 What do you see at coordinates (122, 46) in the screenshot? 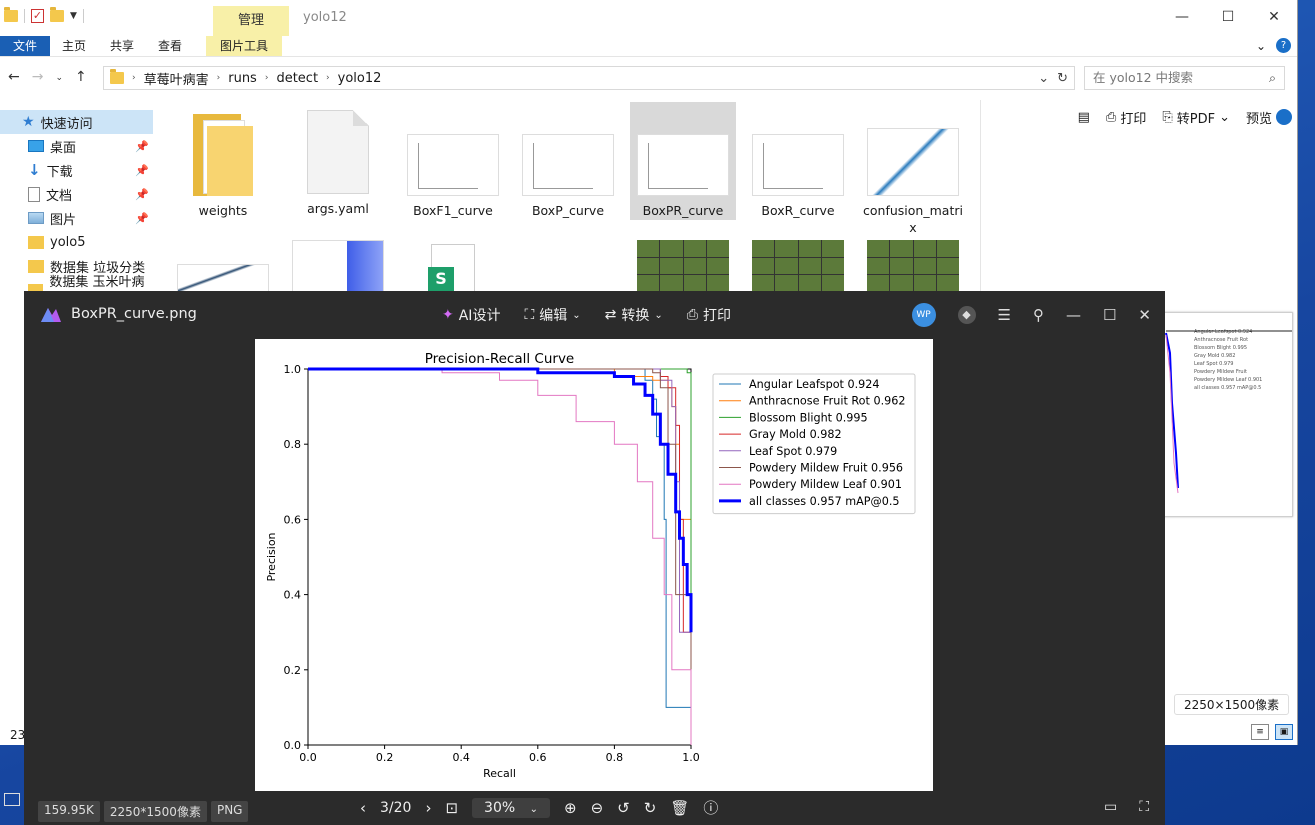
I see `tab-share: 共享` at bounding box center [122, 46].